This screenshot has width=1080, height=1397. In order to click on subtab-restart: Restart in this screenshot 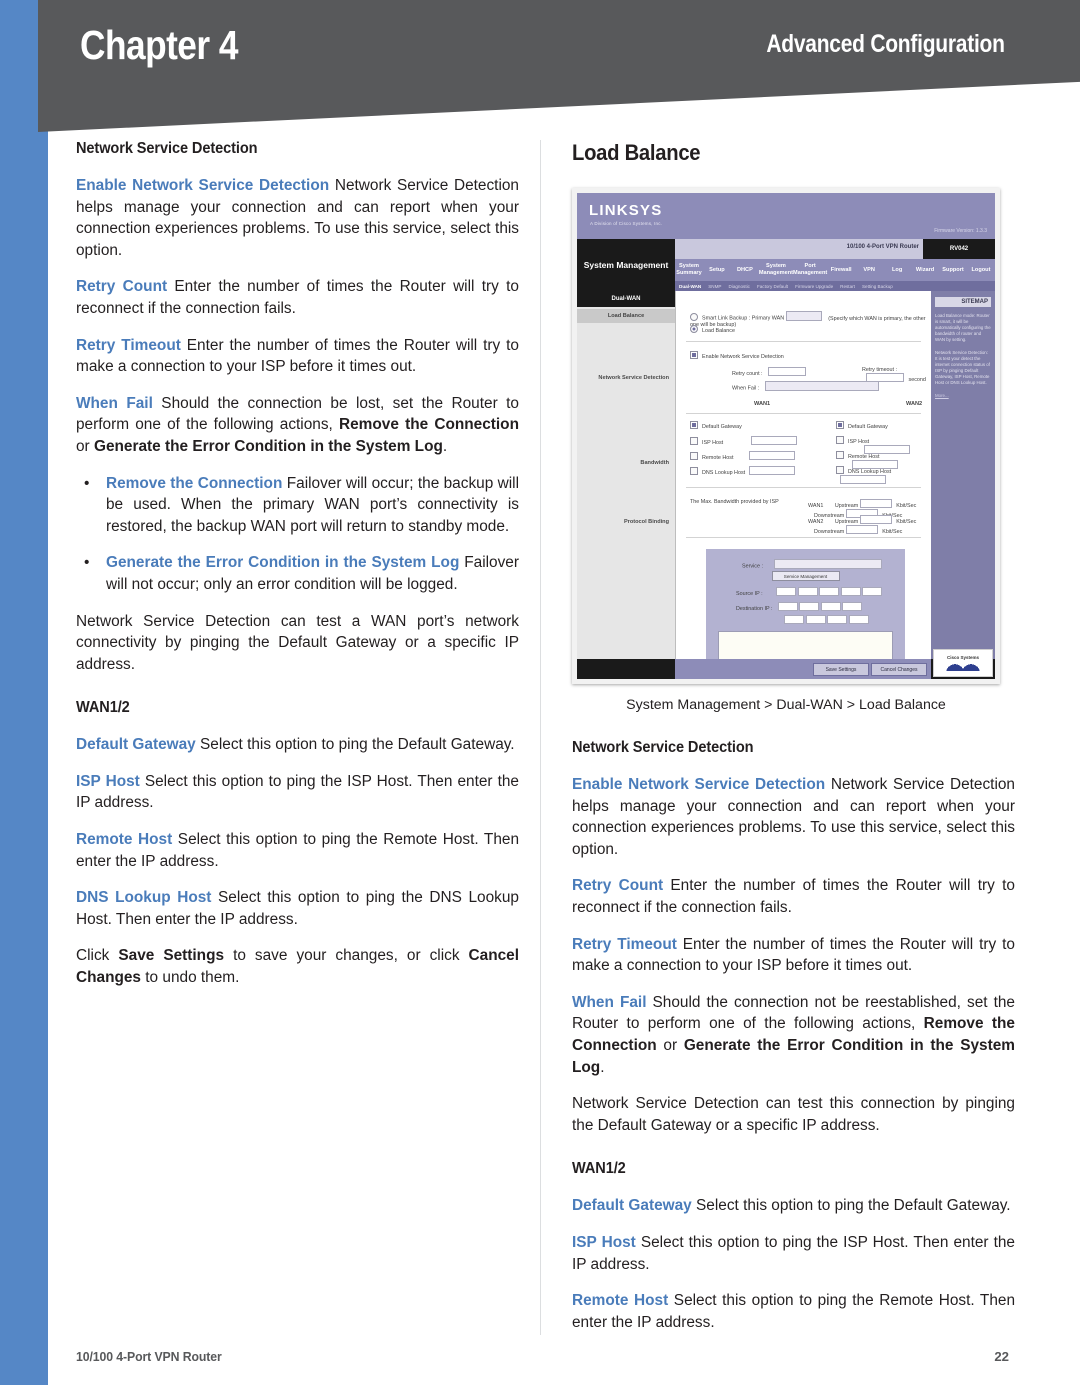, I will do `click(847, 286)`.